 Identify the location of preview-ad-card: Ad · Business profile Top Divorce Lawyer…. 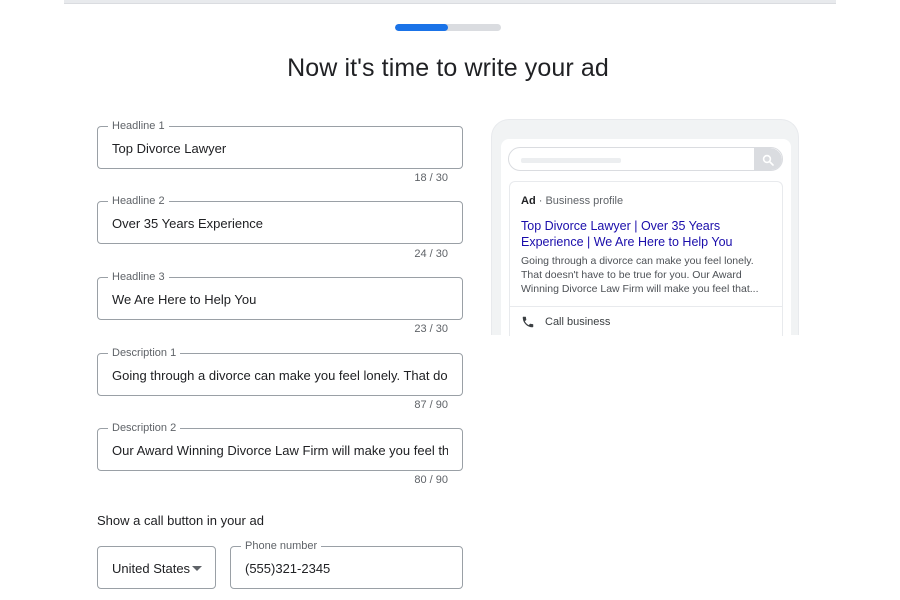
(646, 258).